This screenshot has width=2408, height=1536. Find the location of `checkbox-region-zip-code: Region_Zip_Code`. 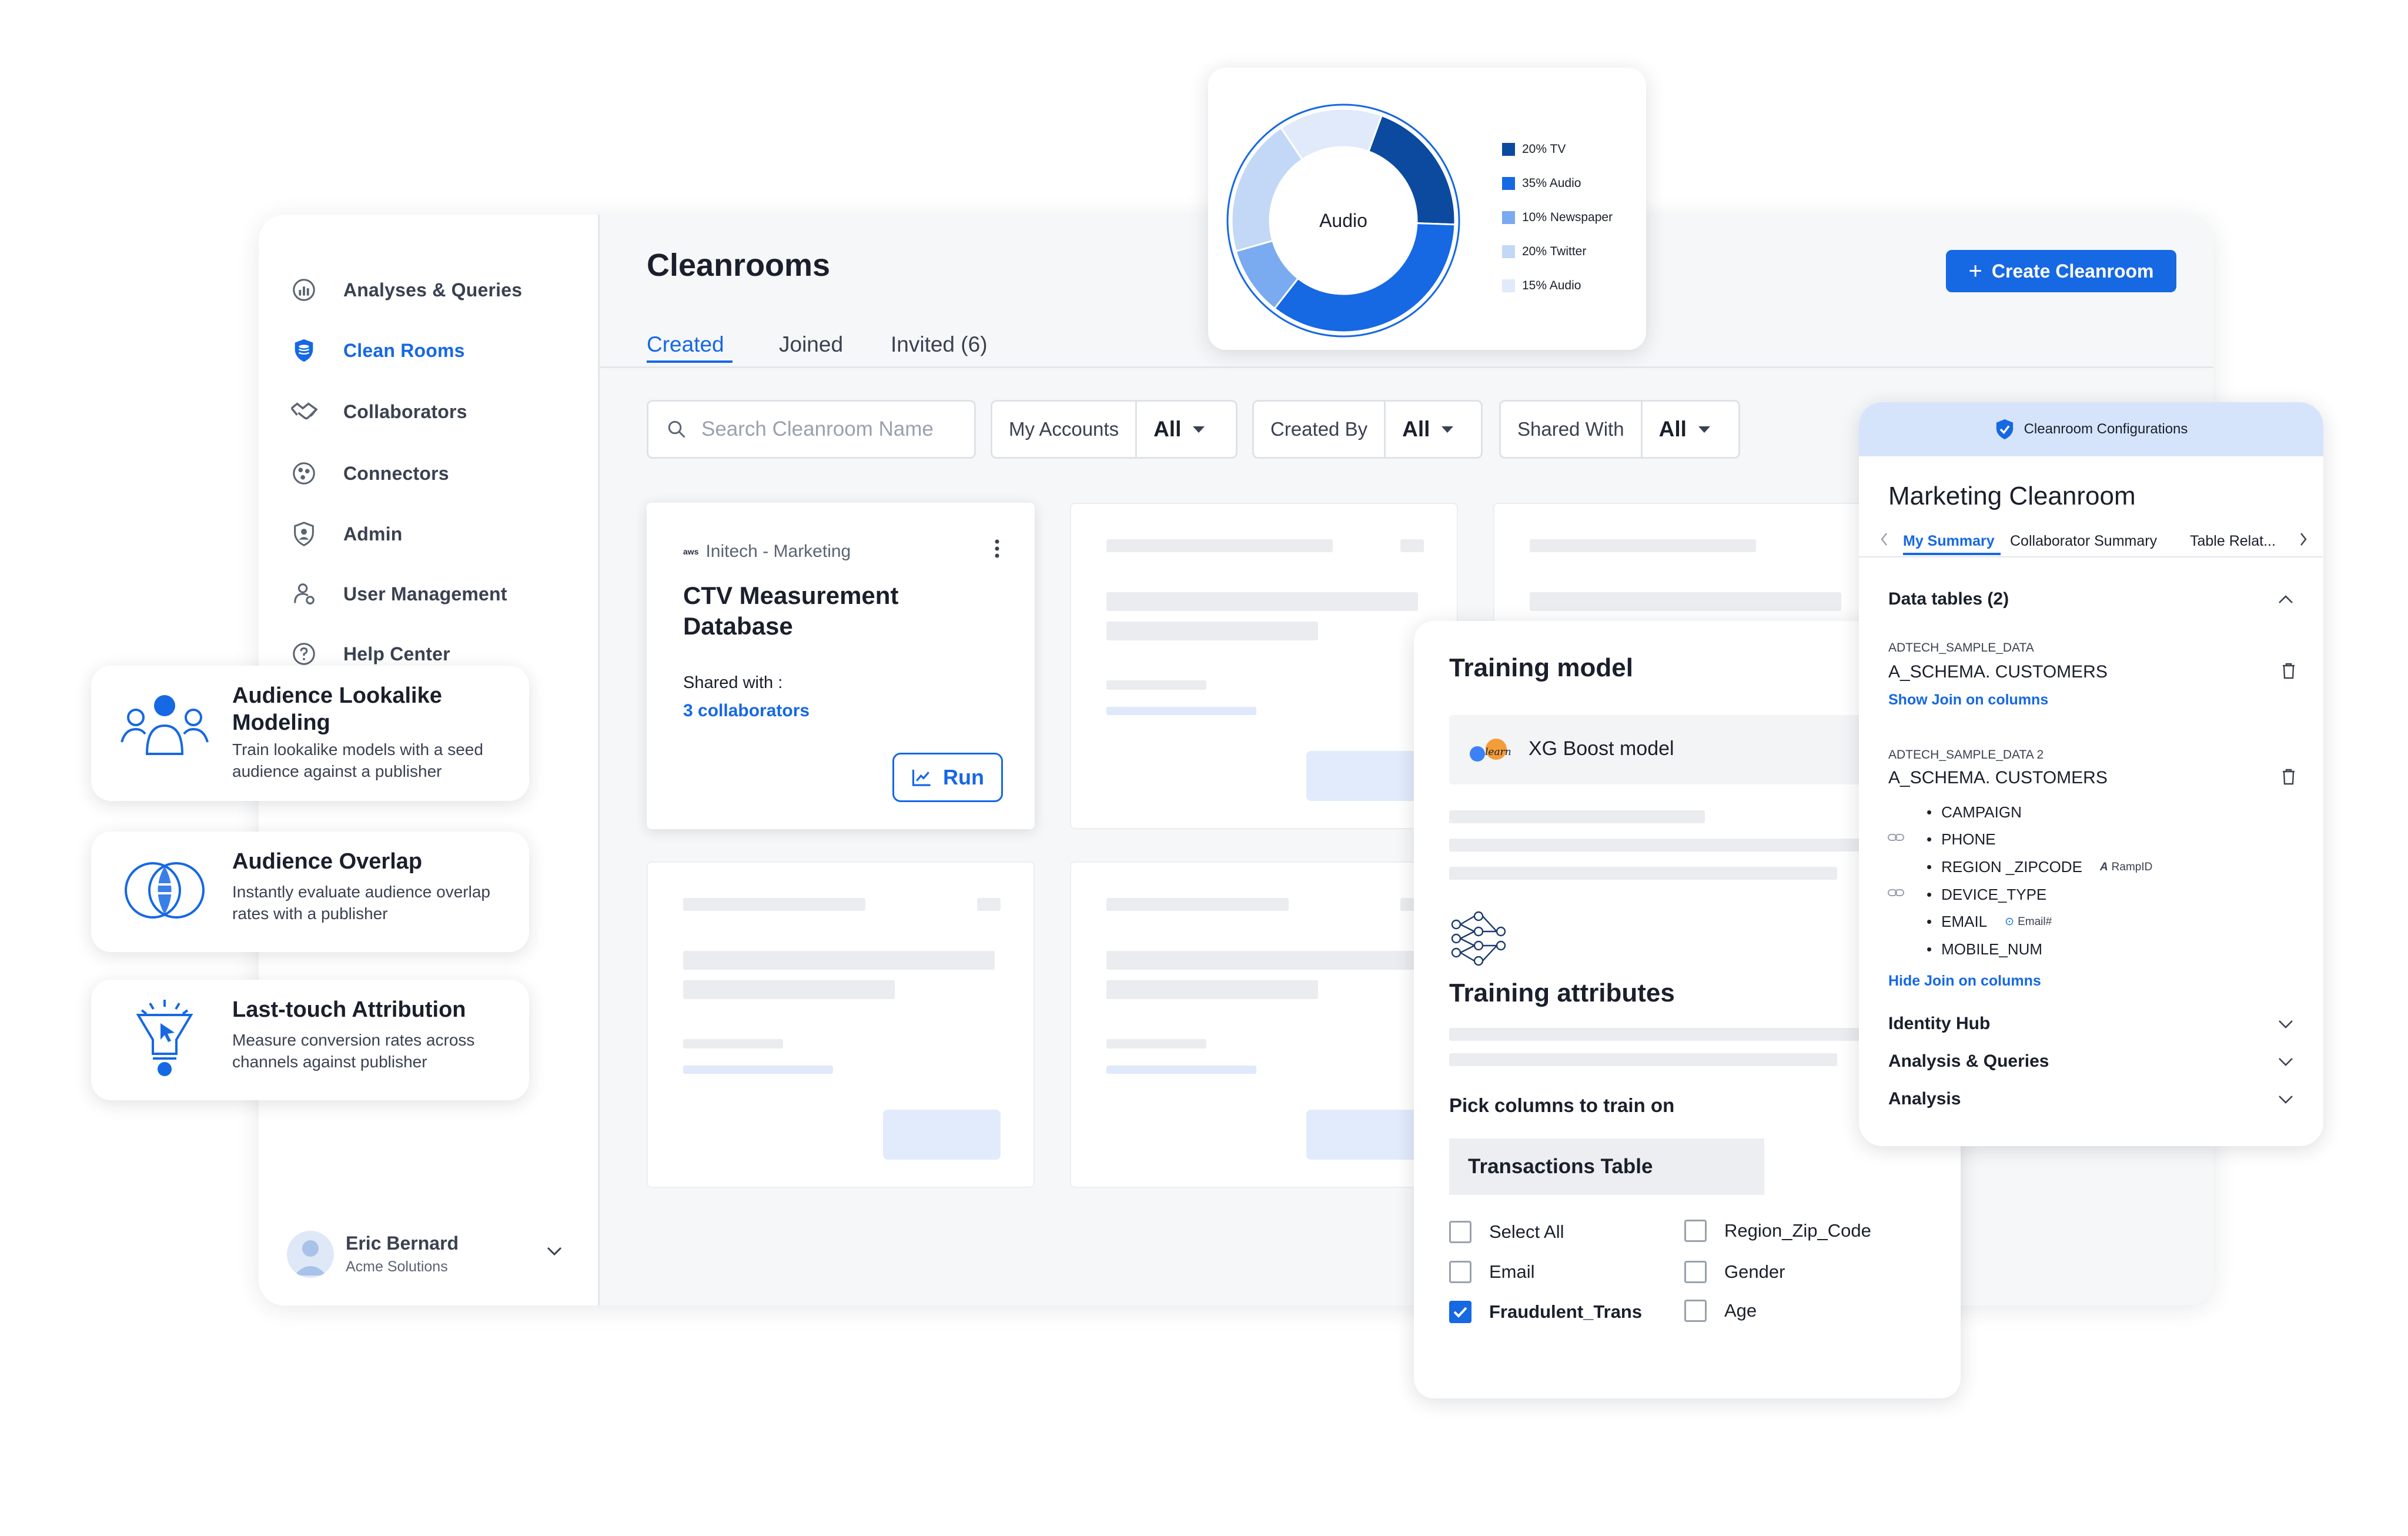

checkbox-region-zip-code: Region_Zip_Code is located at coordinates (1777, 1231).